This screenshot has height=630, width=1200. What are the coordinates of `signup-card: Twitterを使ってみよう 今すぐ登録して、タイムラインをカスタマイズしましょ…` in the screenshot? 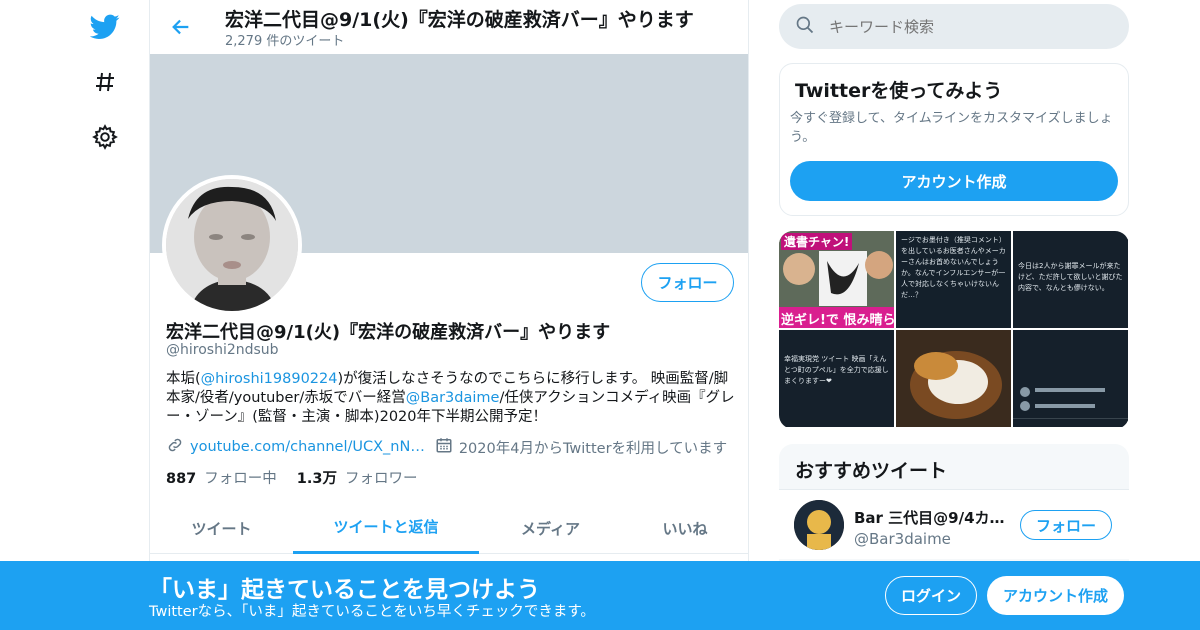 It's located at (954, 139).